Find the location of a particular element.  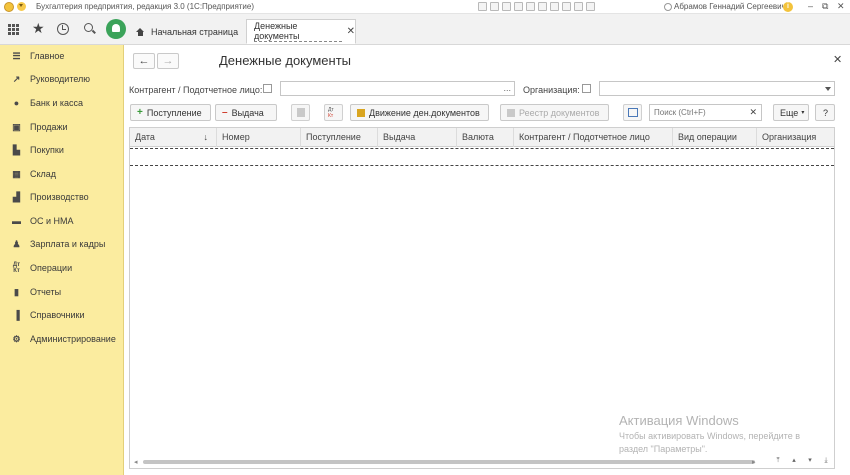

copy-icon is located at coordinates (301, 112).